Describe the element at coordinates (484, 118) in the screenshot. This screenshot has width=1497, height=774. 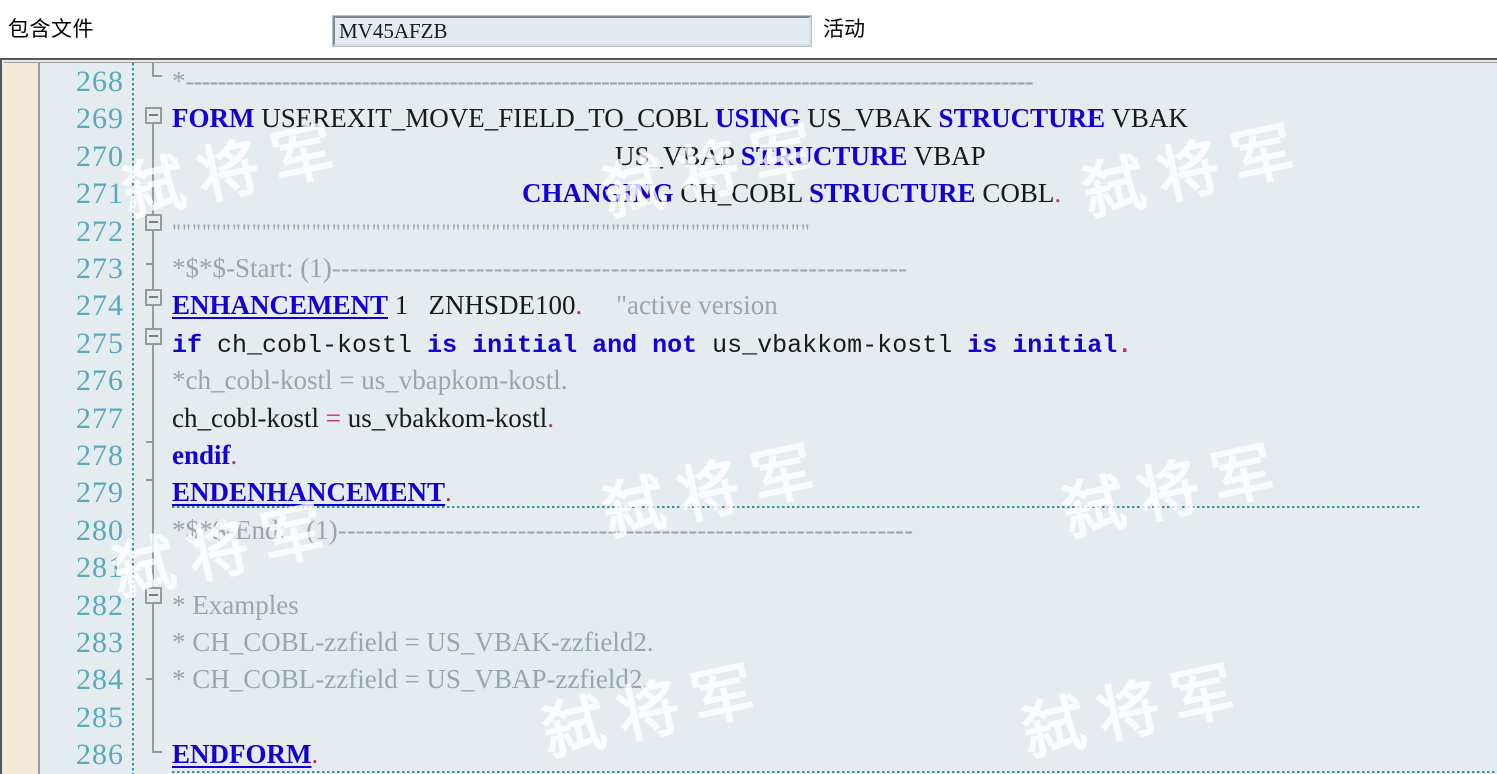
I see `token-form-name: USEREXIT_MOVE_FIELD_TO_COBL` at that location.